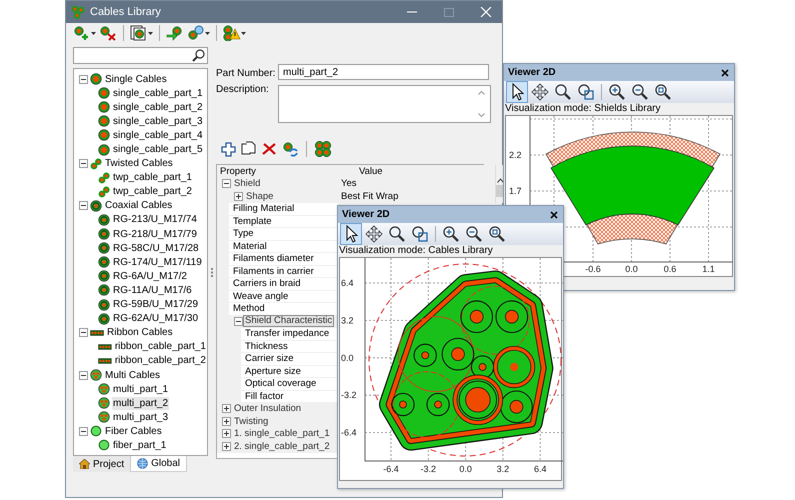  What do you see at coordinates (152, 290) in the screenshot?
I see `tree-item: RG-11A/U_M17/6` at bounding box center [152, 290].